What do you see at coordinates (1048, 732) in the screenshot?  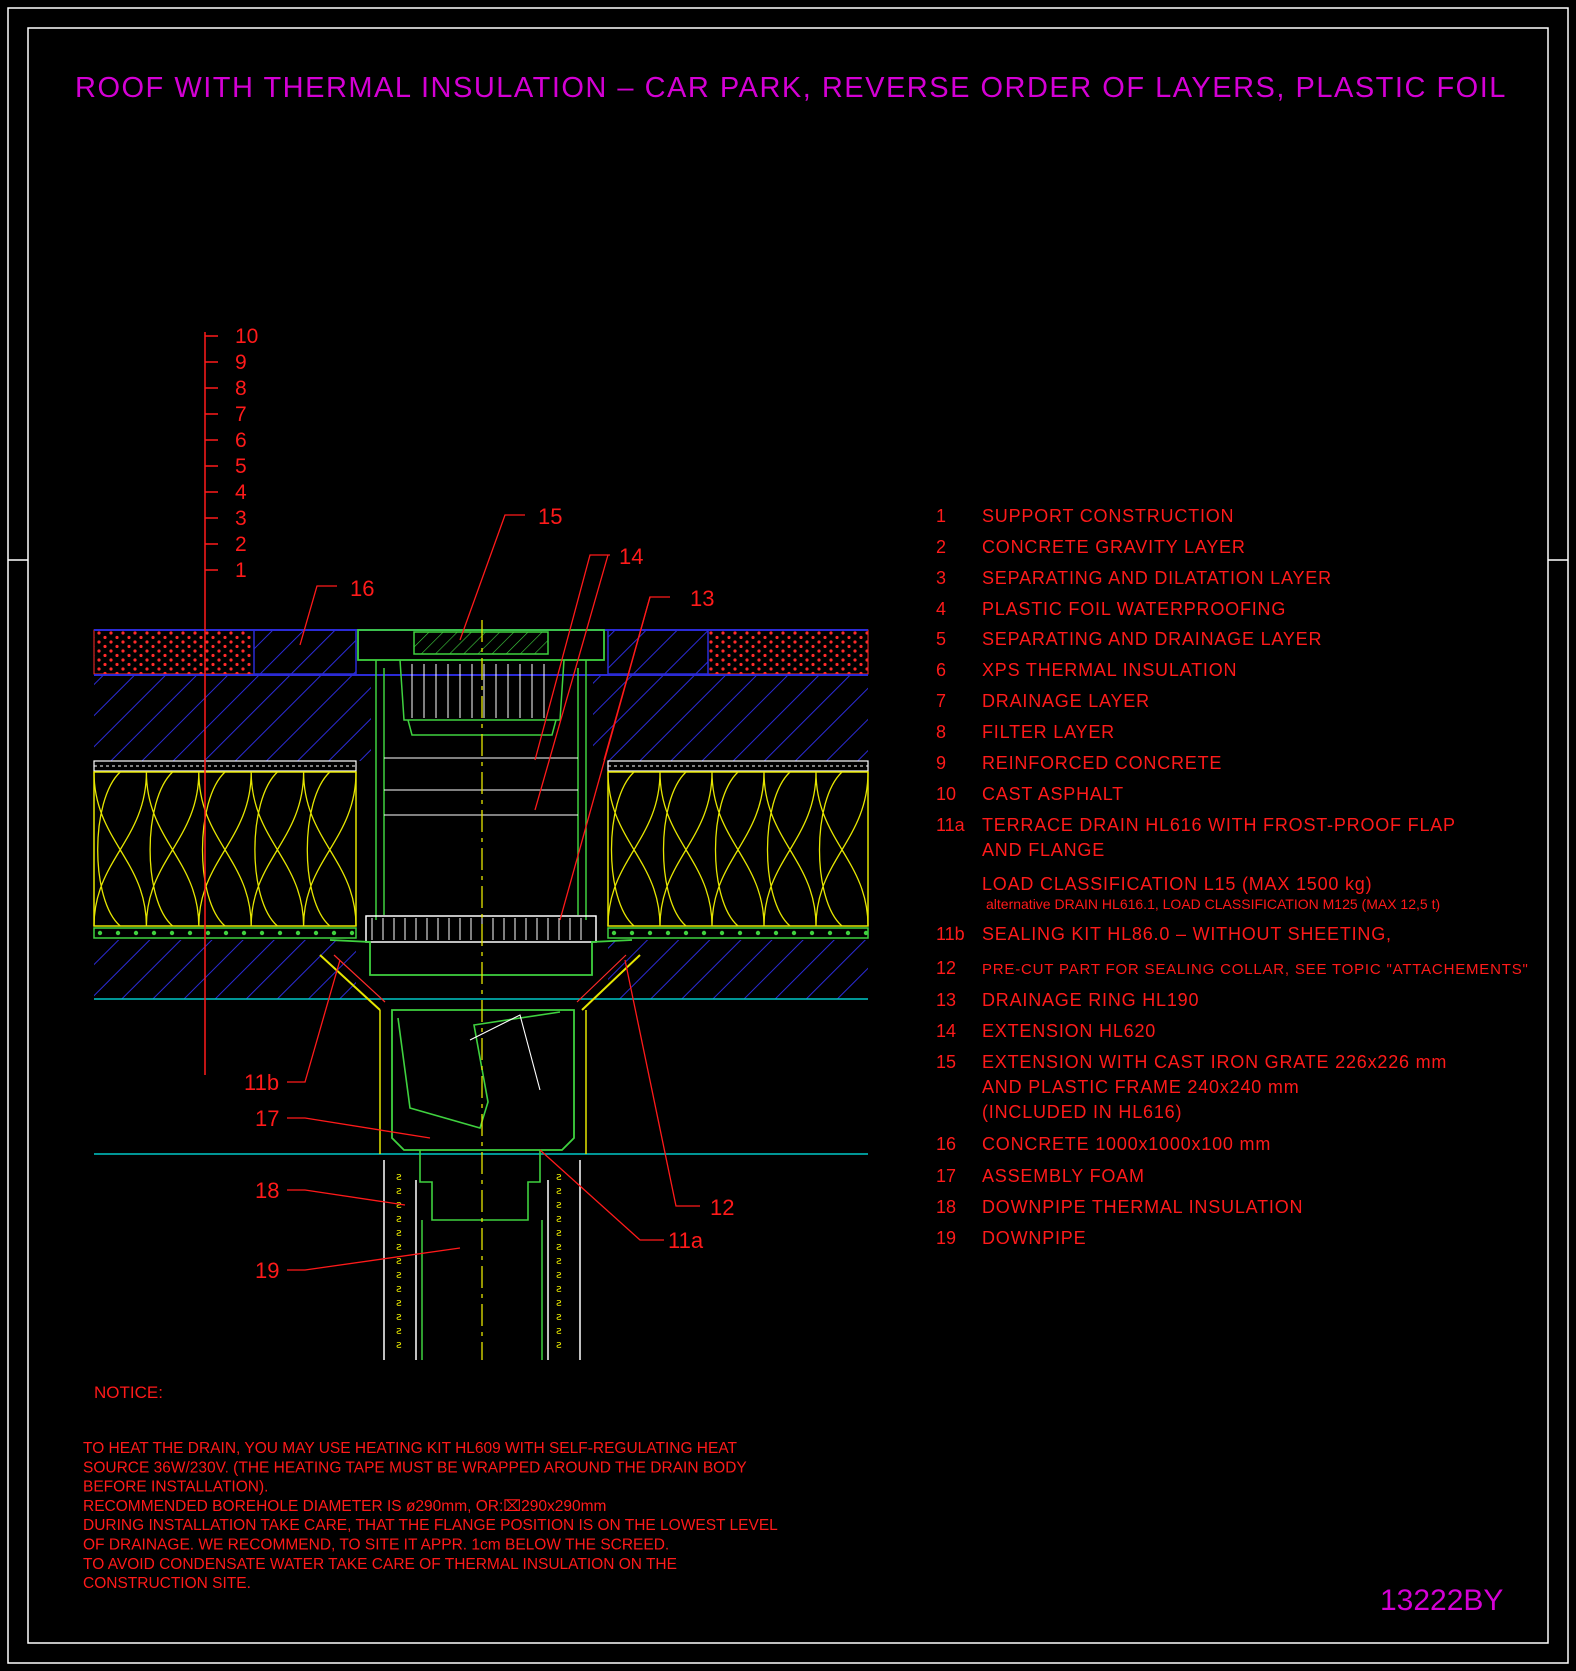 I see `legend-item-text: FILTER LAYER` at bounding box center [1048, 732].